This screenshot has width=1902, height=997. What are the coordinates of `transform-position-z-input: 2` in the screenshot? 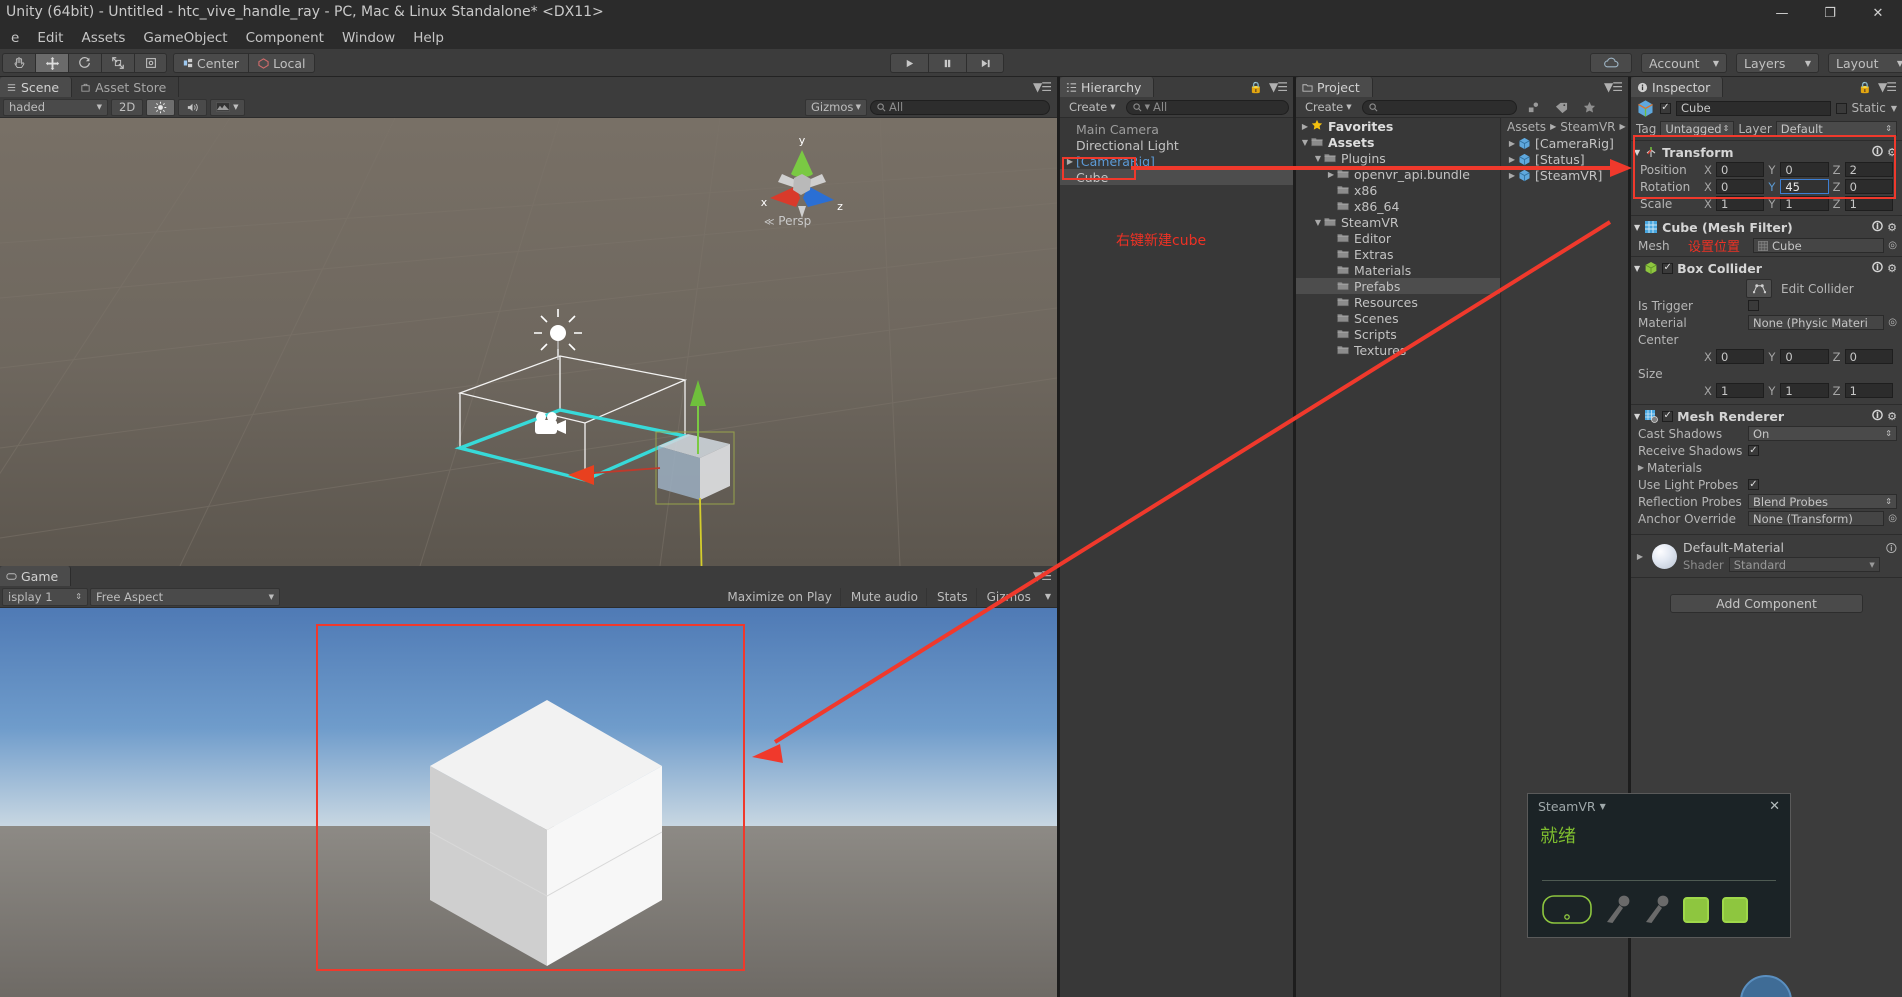 It's located at (1868, 169).